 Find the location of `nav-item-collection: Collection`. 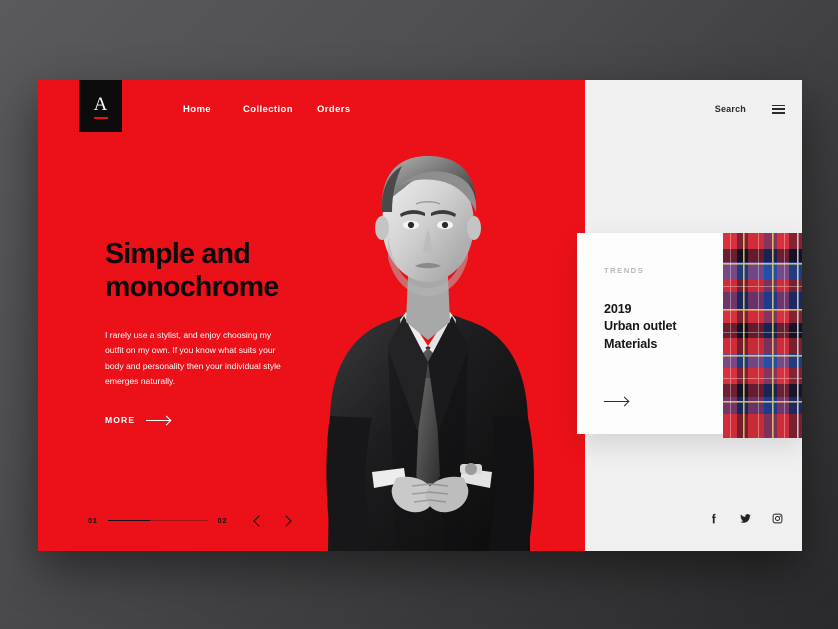

nav-item-collection: Collection is located at coordinates (280, 109).